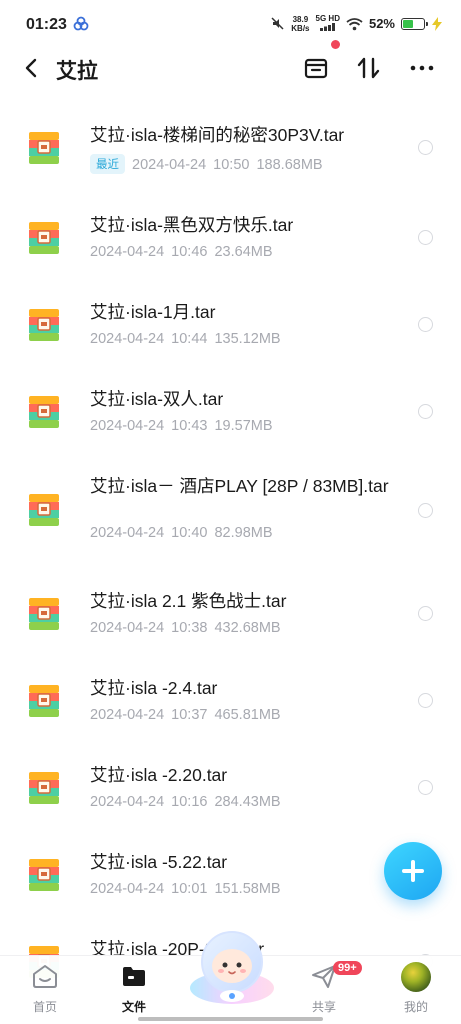 This screenshot has height=1024, width=461. What do you see at coordinates (210, 164) in the screenshot?
I see `file-meta: 最近 2024-04-24 10:50 188.68MB` at bounding box center [210, 164].